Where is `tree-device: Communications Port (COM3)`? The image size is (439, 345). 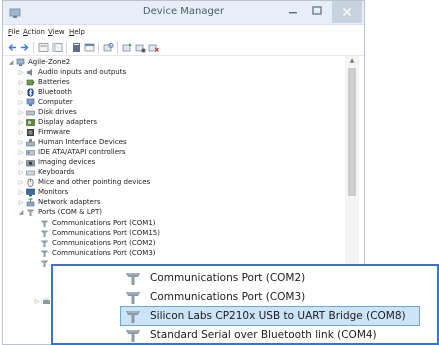
tree-device: Communications Port (COM3) is located at coordinates (141, 253).